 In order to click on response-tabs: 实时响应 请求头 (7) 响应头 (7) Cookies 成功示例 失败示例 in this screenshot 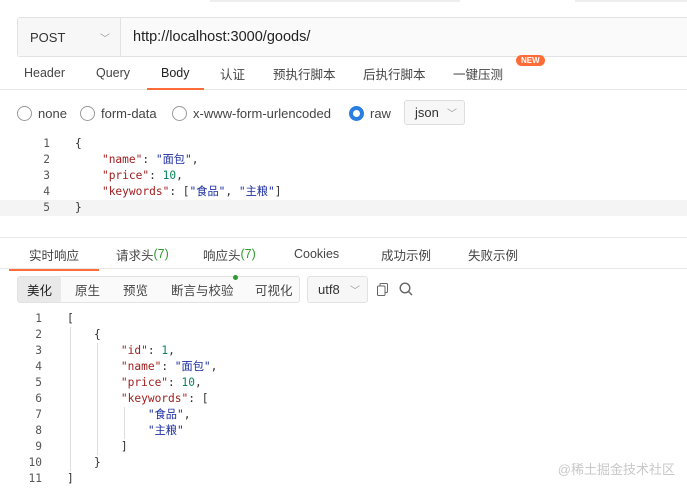, I will do `click(343, 254)`.